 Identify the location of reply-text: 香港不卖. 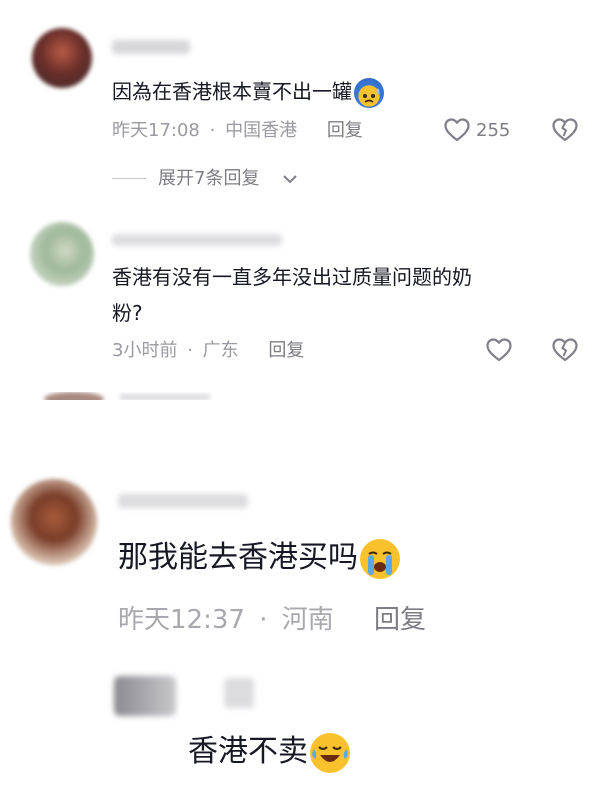
(269, 752).